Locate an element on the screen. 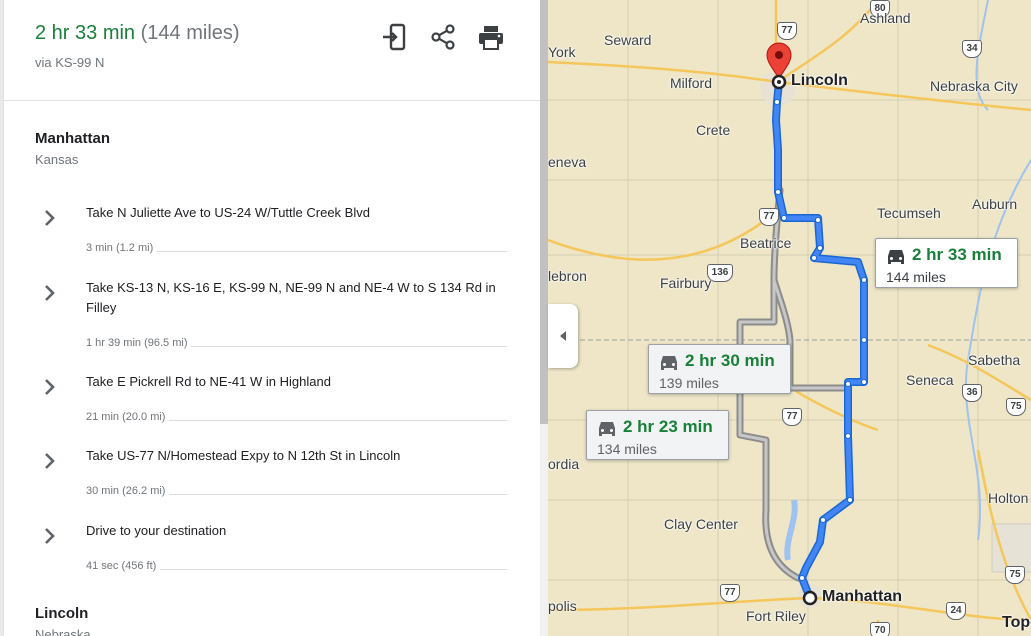  city-label-minneapolis: polis is located at coordinates (562, 606).